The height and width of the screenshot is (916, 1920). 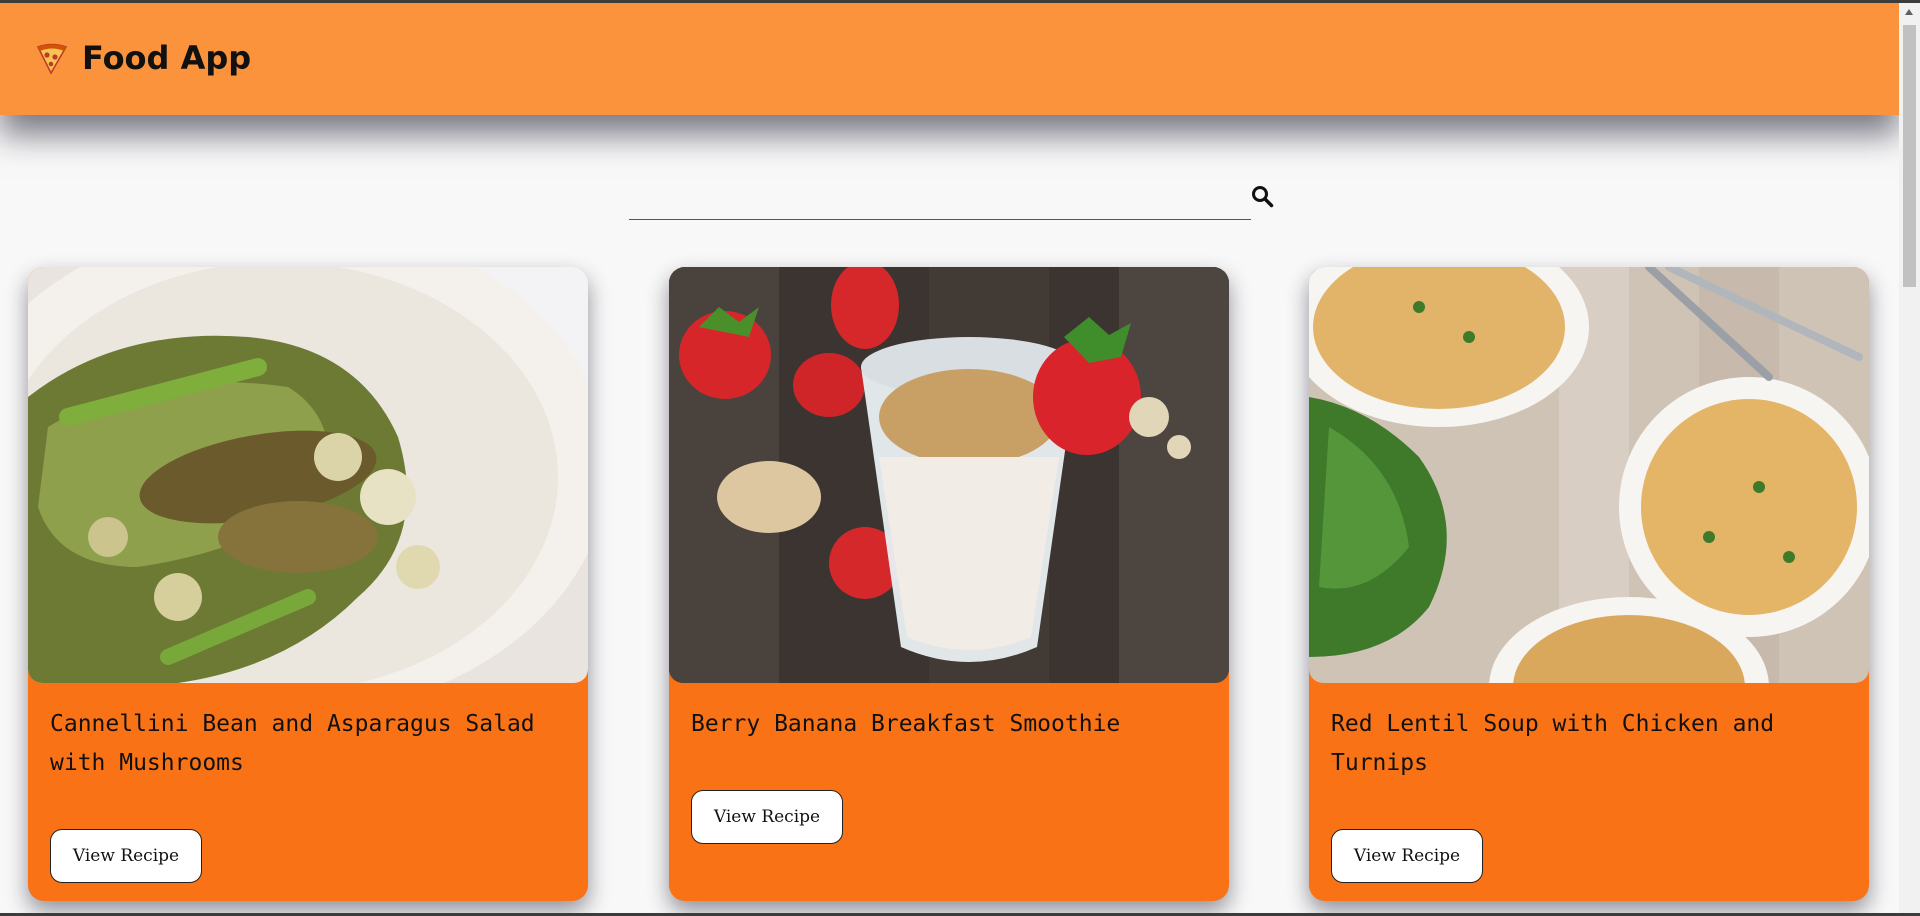 What do you see at coordinates (1909, 12) in the screenshot?
I see `scroll-up-arrow-icon` at bounding box center [1909, 12].